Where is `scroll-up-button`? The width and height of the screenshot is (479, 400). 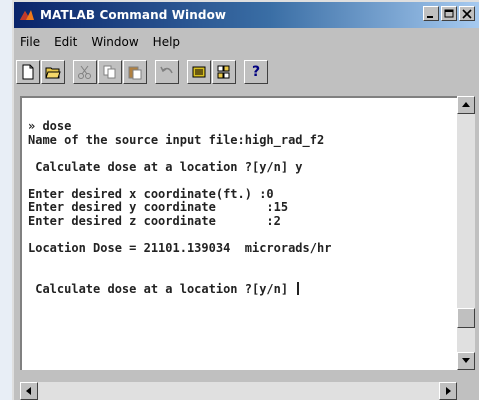
scroll-up-button is located at coordinates (466, 105).